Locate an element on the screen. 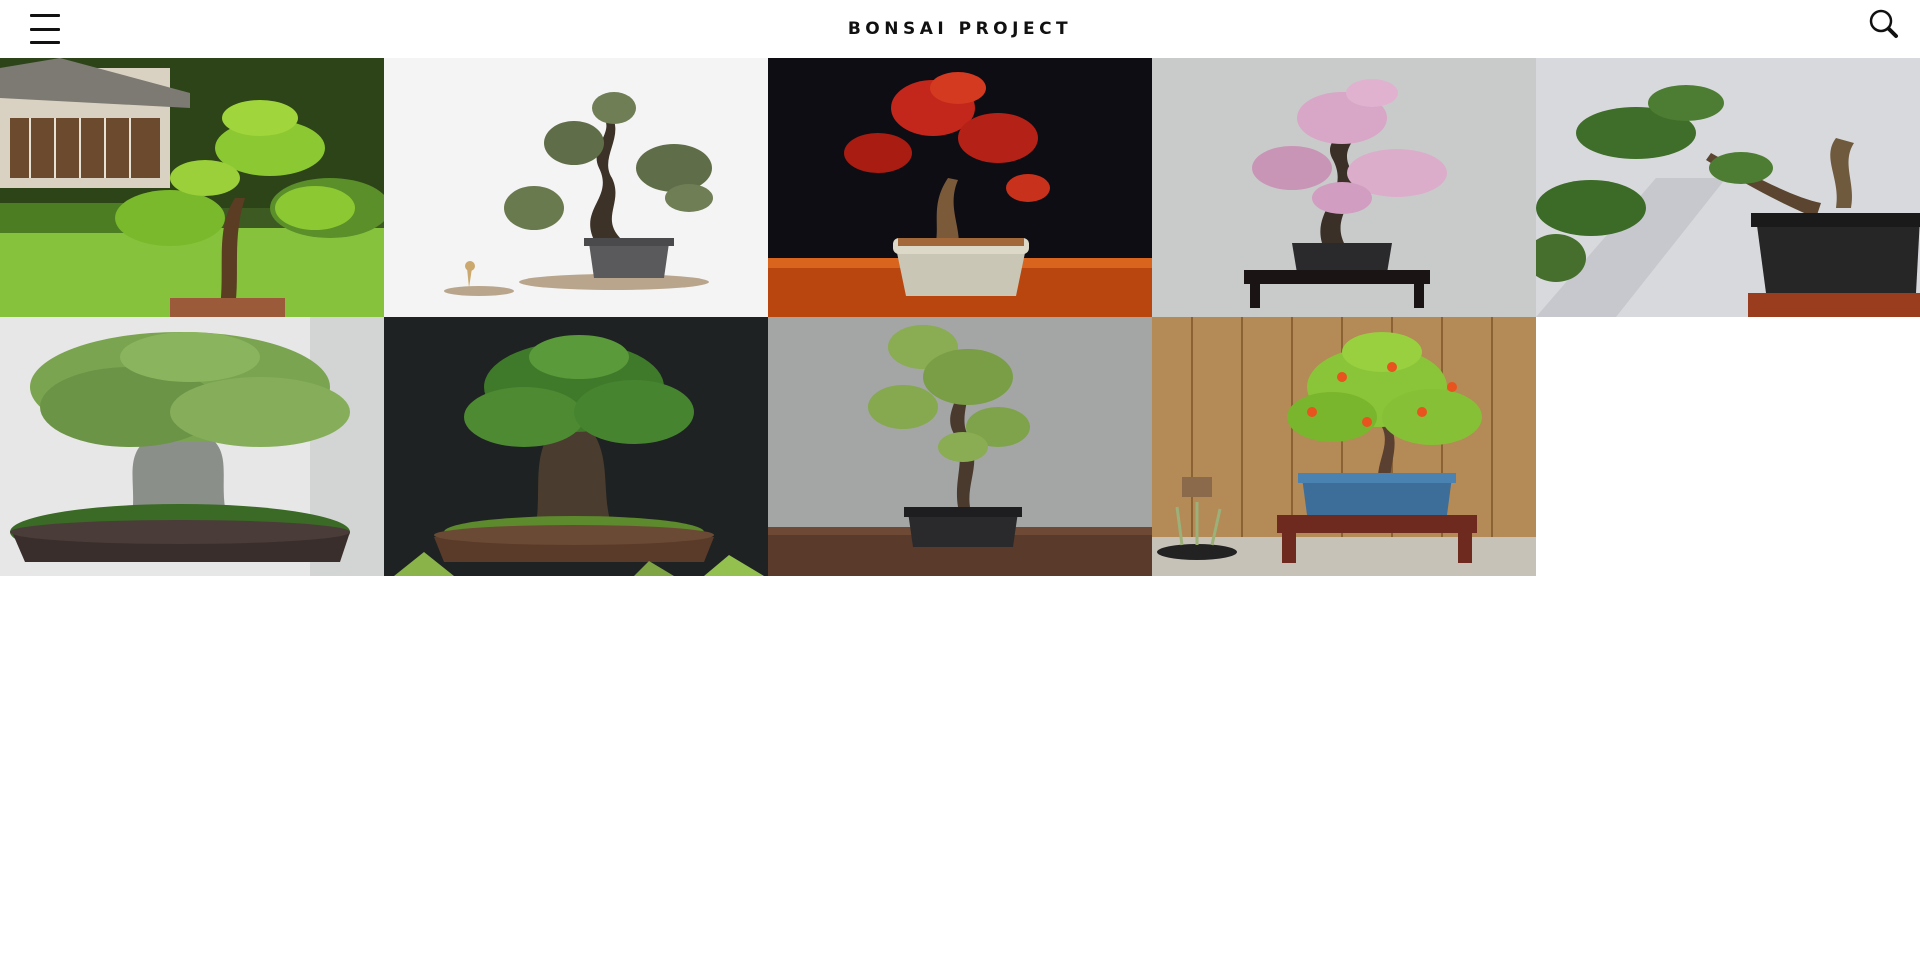 The width and height of the screenshot is (1920, 962). top-bar: BONSAI PROJECT is located at coordinates (960, 29).